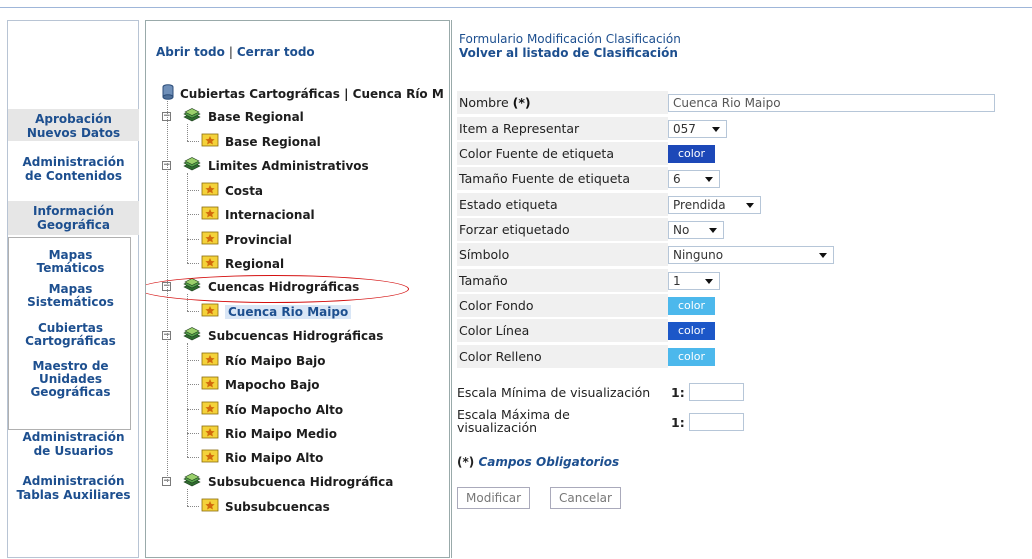  I want to click on tree-node-label: Subsubcuenca Hidrográfica, so click(301, 482).